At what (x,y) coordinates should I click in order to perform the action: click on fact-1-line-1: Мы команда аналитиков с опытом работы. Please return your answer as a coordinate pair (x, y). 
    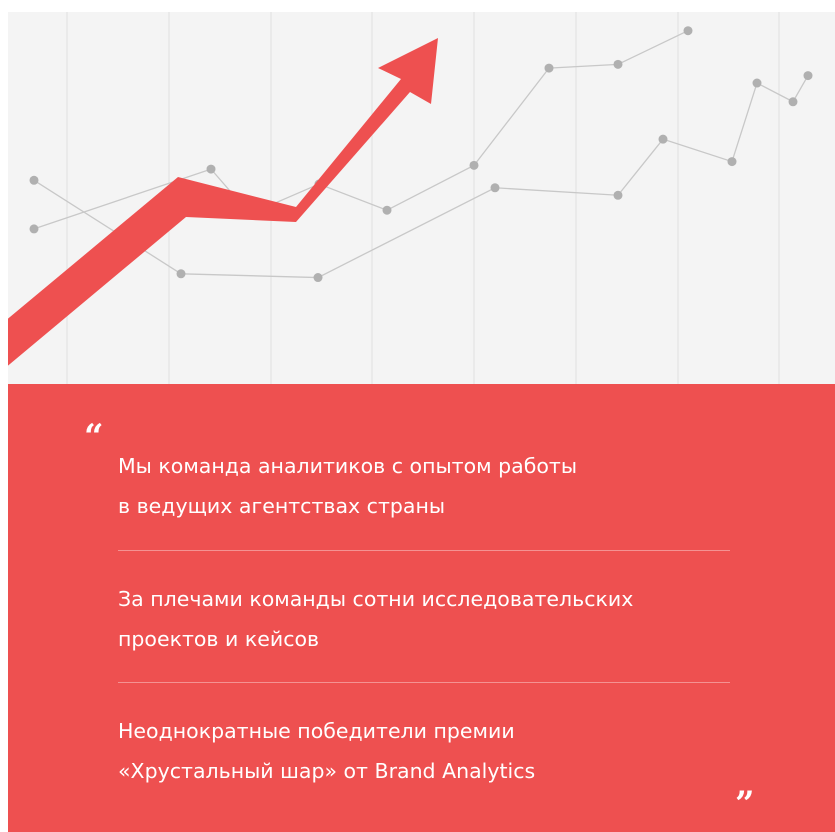
    Looking at the image, I should click on (348, 466).